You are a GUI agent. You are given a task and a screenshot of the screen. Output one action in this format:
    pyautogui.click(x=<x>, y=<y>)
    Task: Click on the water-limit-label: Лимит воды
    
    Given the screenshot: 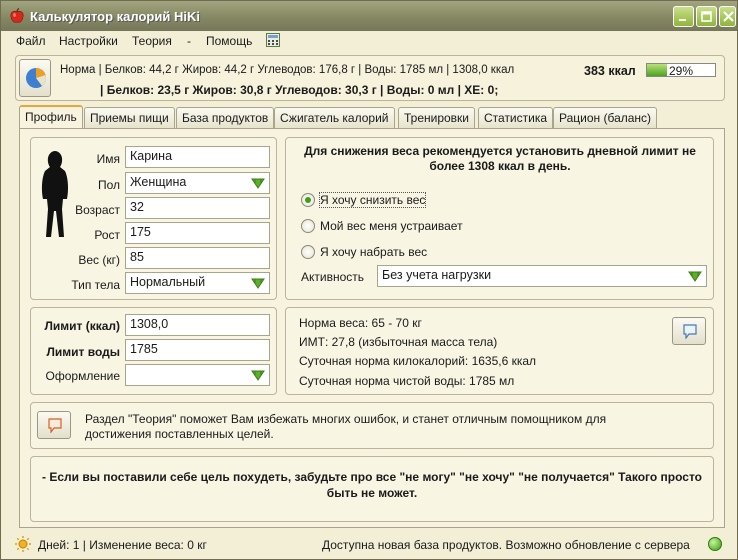 What is the action you would take?
    pyautogui.click(x=83, y=352)
    